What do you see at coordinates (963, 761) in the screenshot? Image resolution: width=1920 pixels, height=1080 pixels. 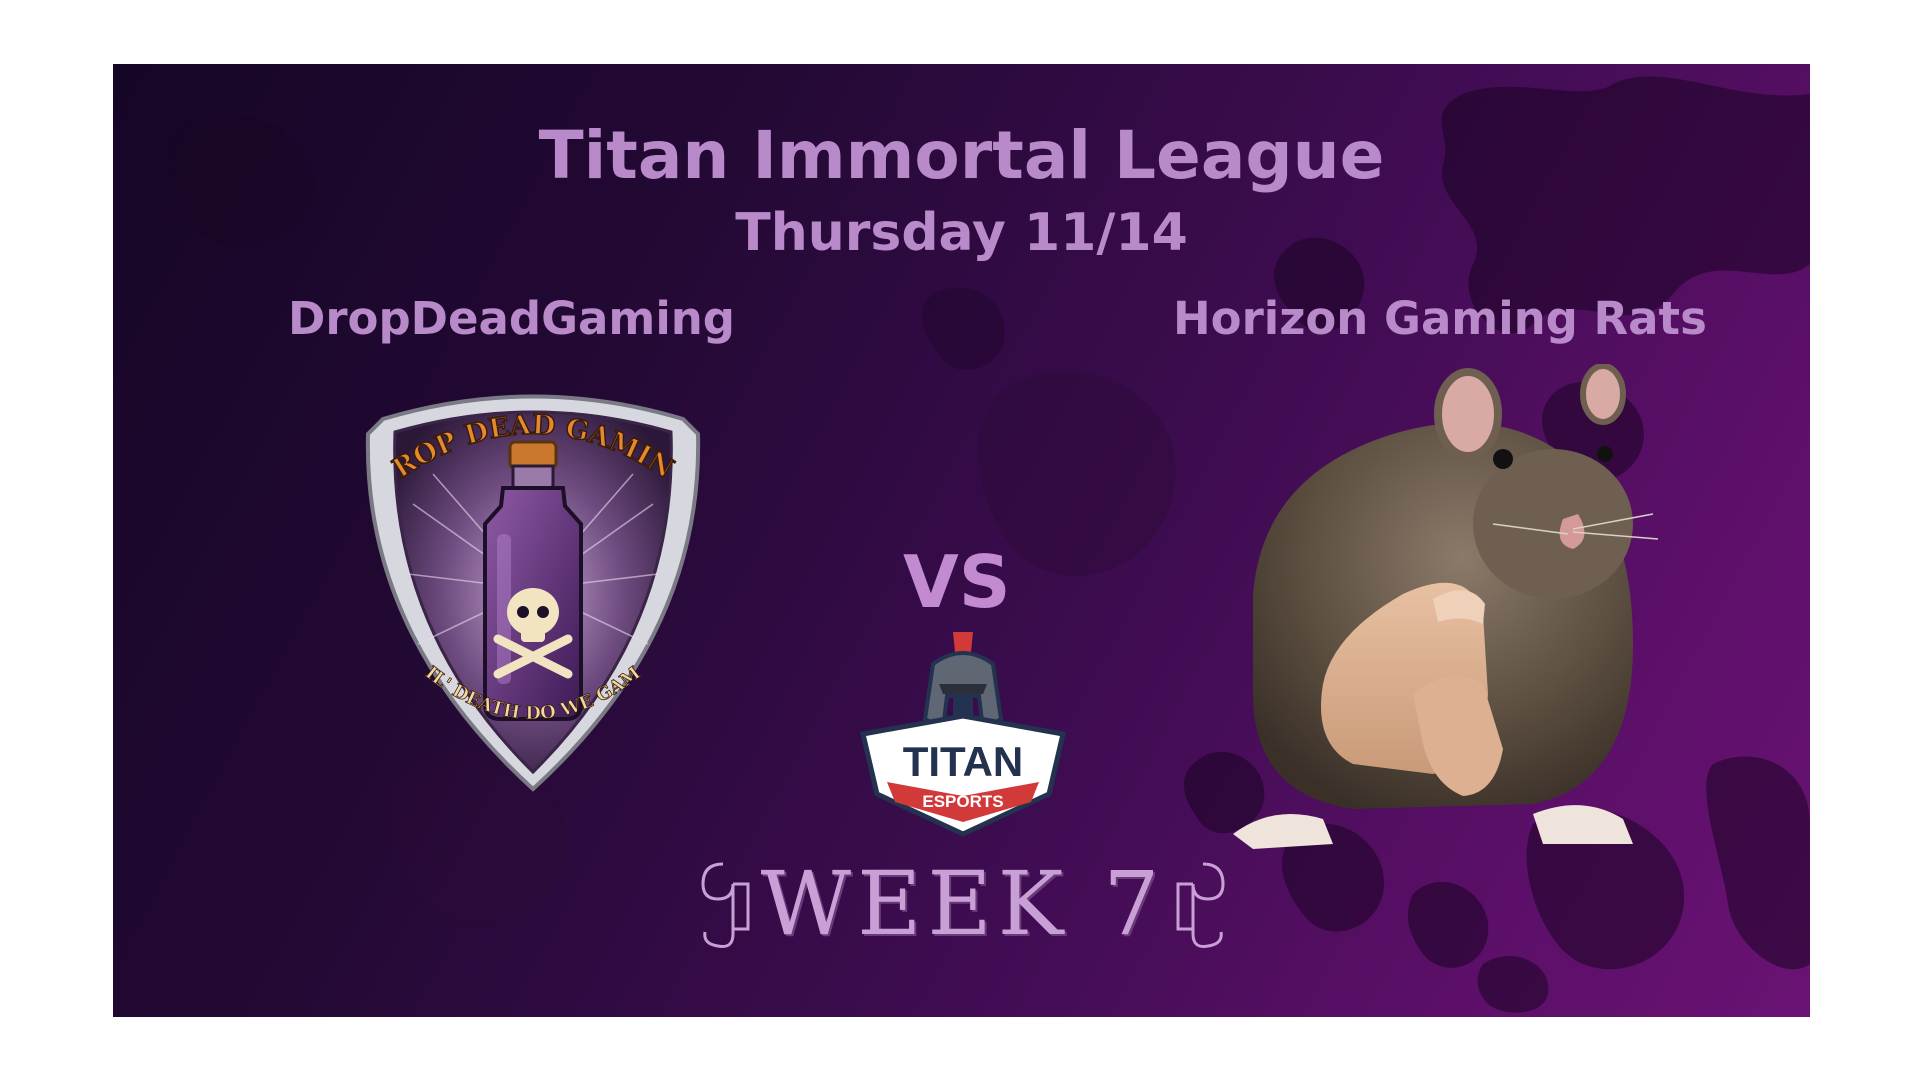 I see `titan-logo-title: TITAN` at bounding box center [963, 761].